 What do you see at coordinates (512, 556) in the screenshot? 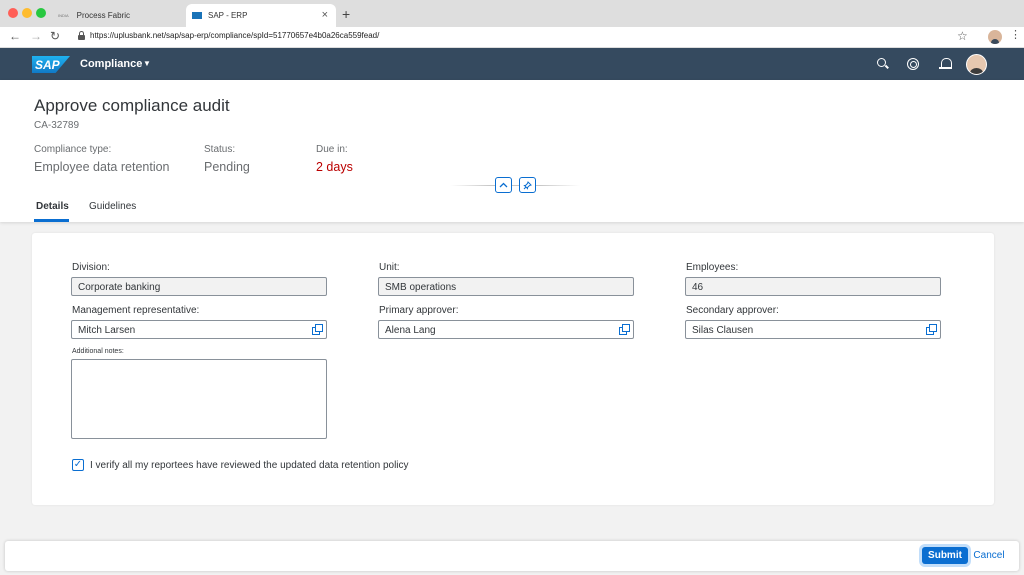
I see `footer-toolbar` at bounding box center [512, 556].